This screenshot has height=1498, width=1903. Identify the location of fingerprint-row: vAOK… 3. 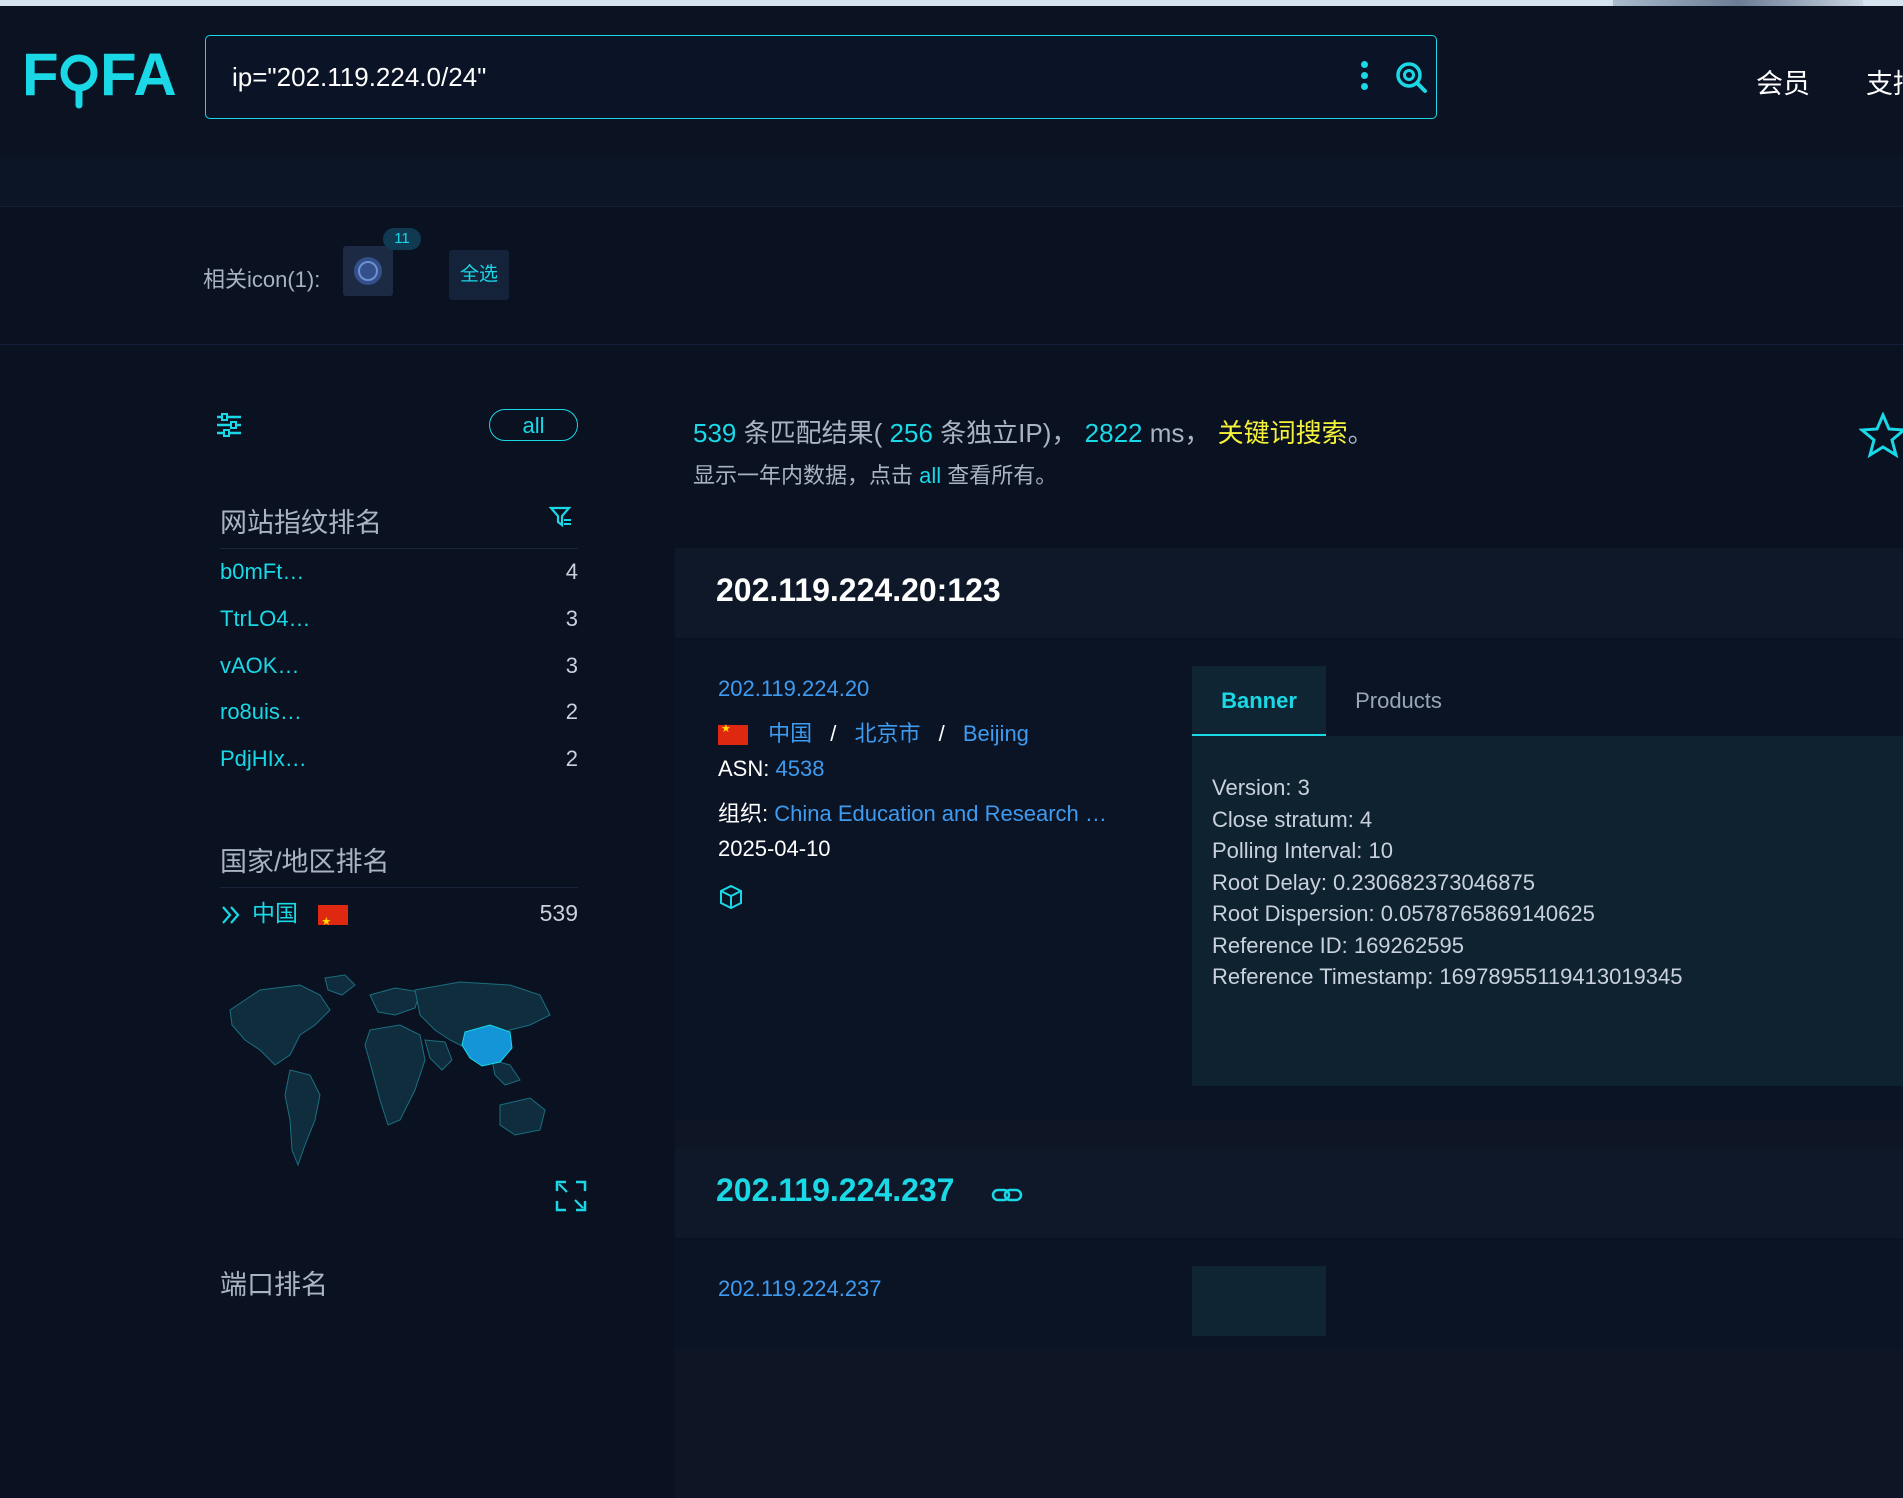
(399, 666).